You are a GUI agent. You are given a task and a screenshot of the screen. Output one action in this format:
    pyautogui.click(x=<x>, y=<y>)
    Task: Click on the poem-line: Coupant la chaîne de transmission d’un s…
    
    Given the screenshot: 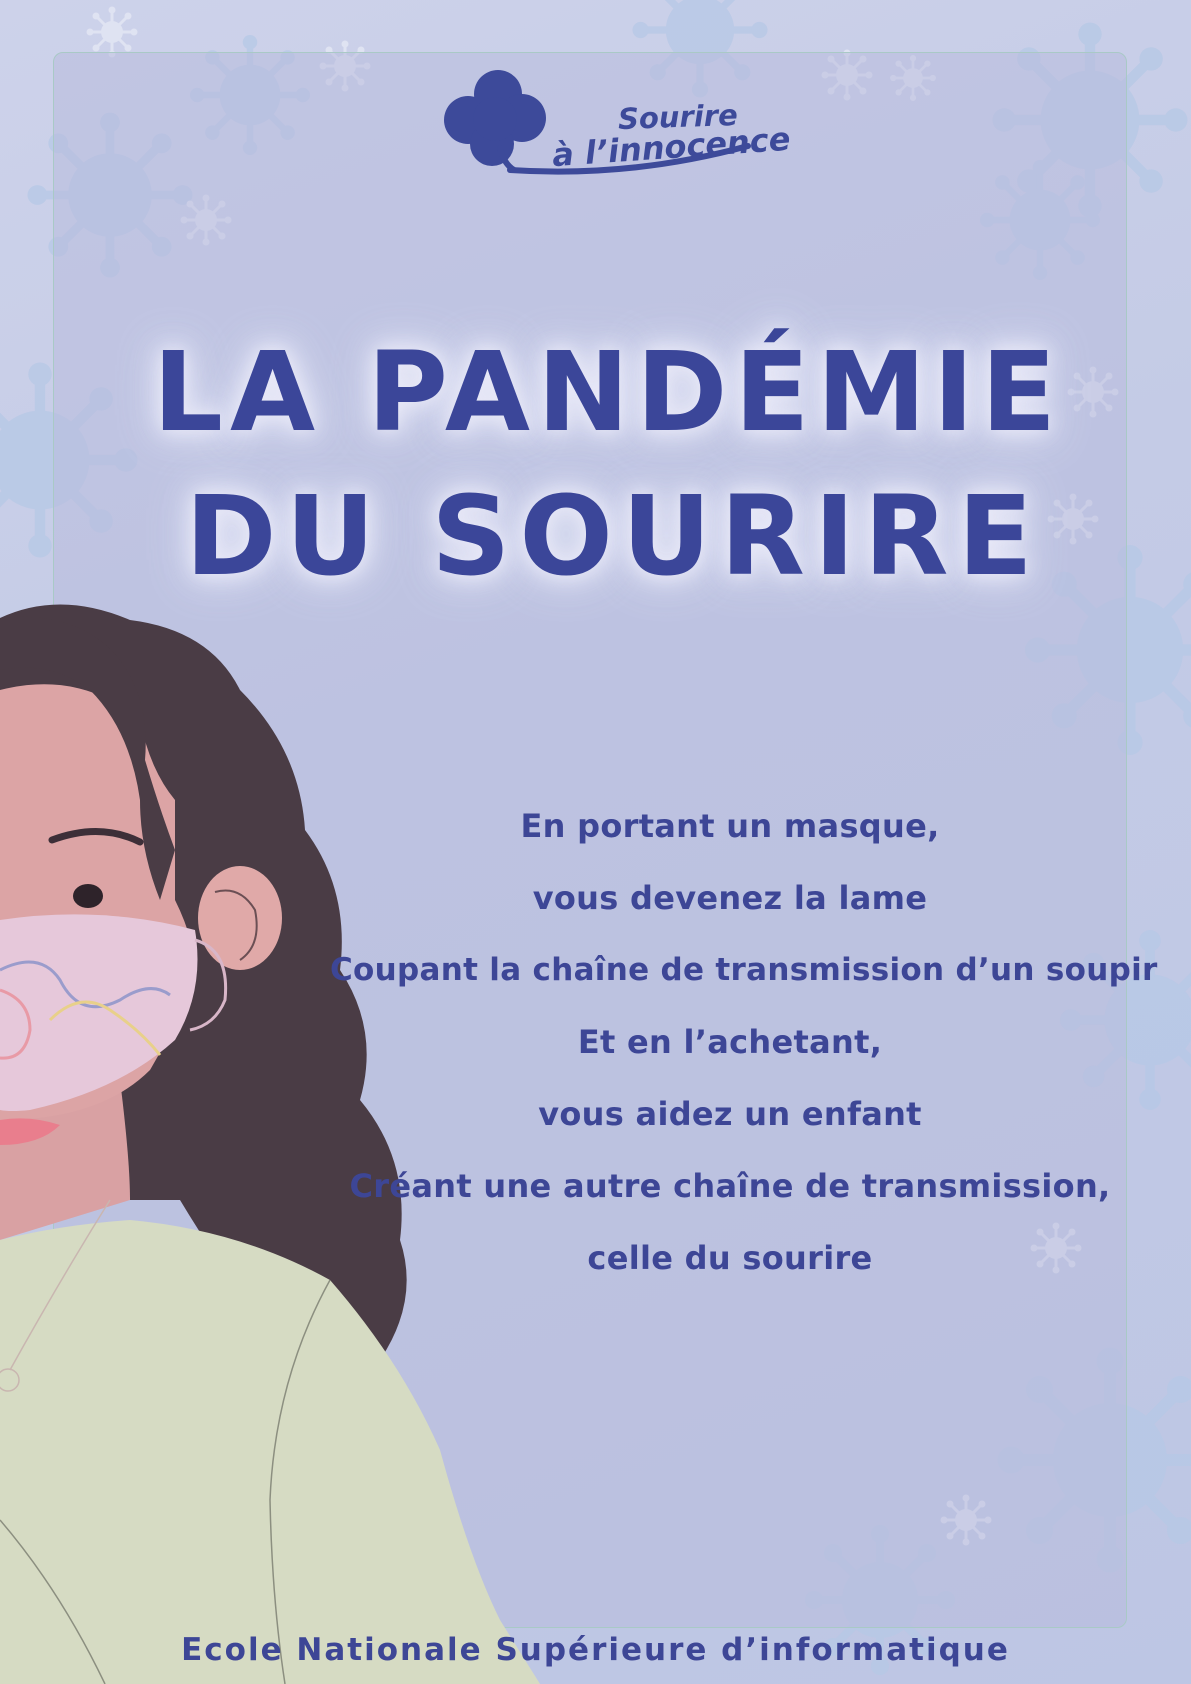 What is the action you would take?
    pyautogui.click(x=744, y=970)
    